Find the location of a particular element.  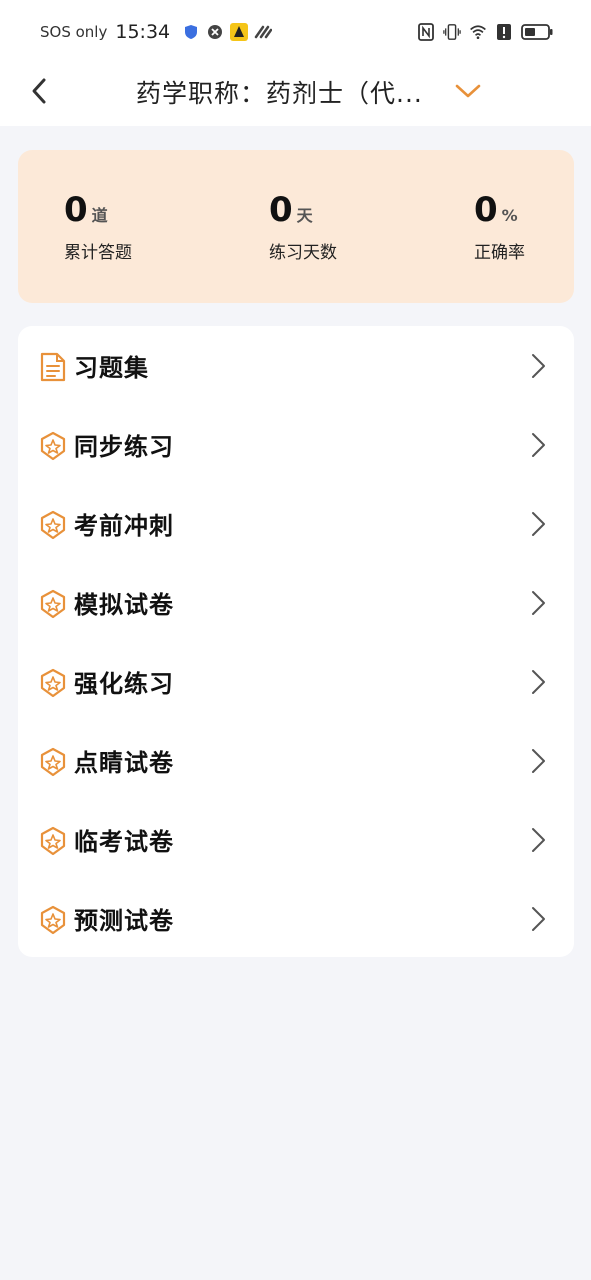

status-right is located at coordinates (485, 32).